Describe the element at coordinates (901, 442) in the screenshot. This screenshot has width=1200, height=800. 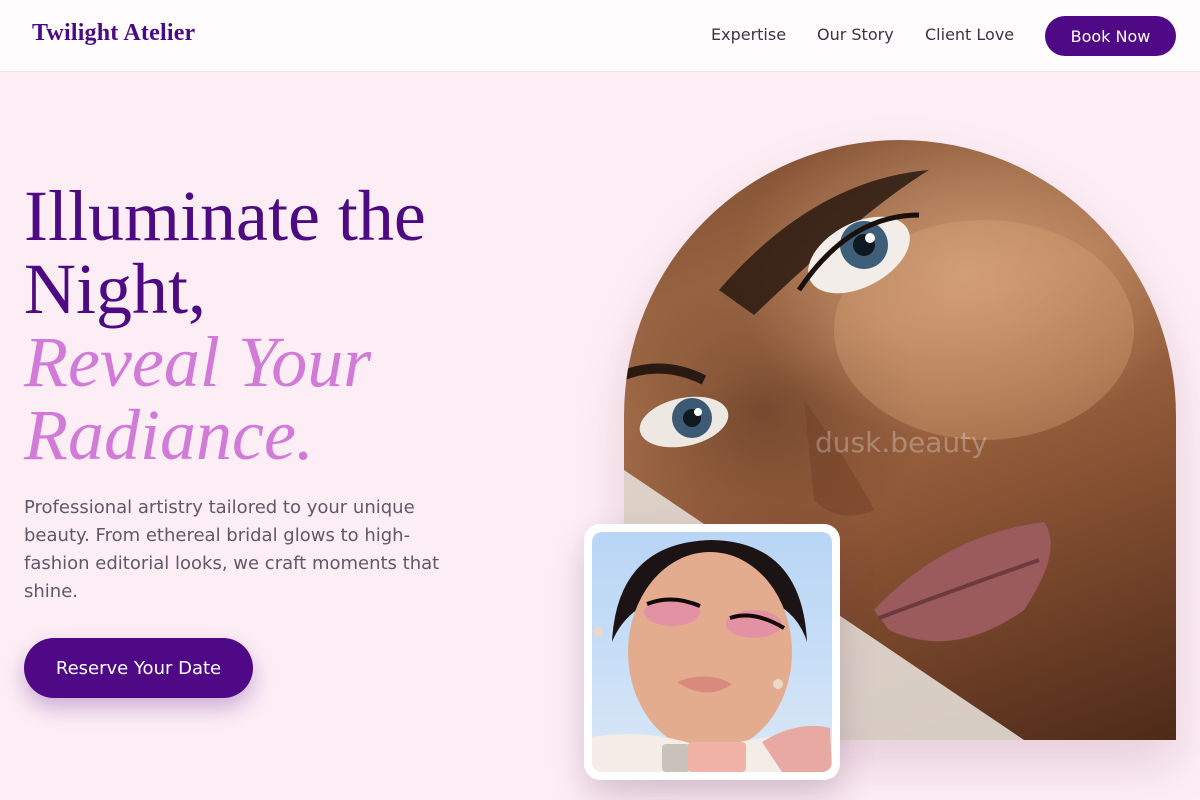
I see `image-watermark: dusk.beauty` at that location.